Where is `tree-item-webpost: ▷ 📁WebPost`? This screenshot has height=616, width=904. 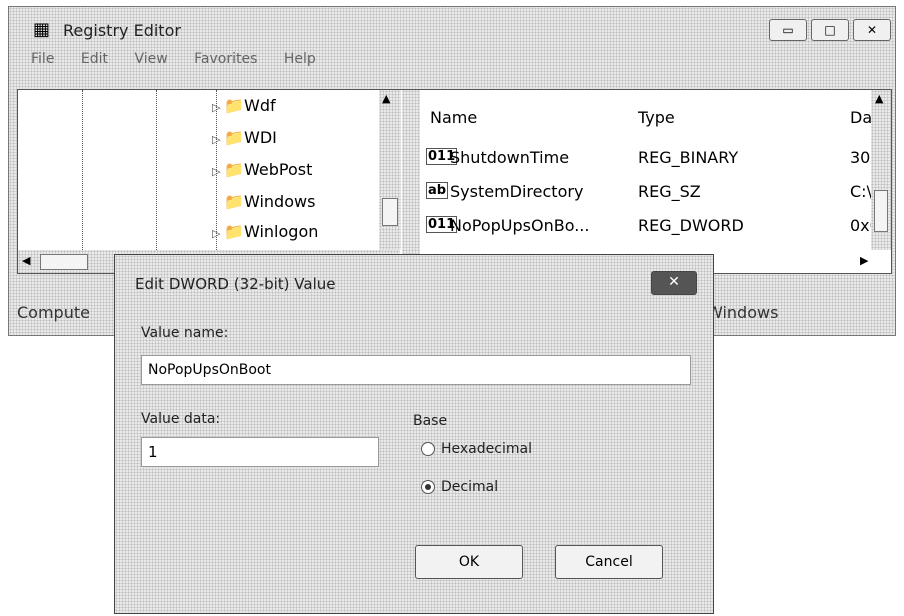 tree-item-webpost: ▷ 📁WebPost is located at coordinates (262, 169).